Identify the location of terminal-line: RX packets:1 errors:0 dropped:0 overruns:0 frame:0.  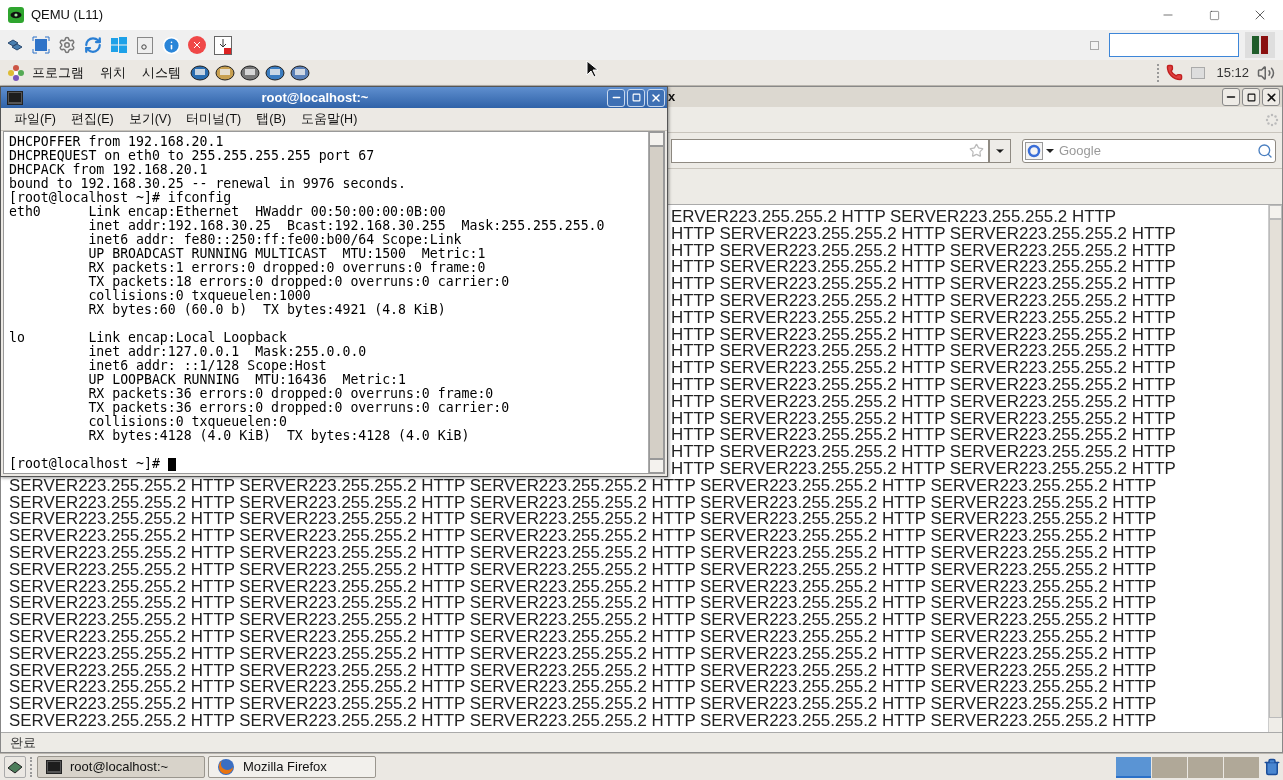
(286, 268).